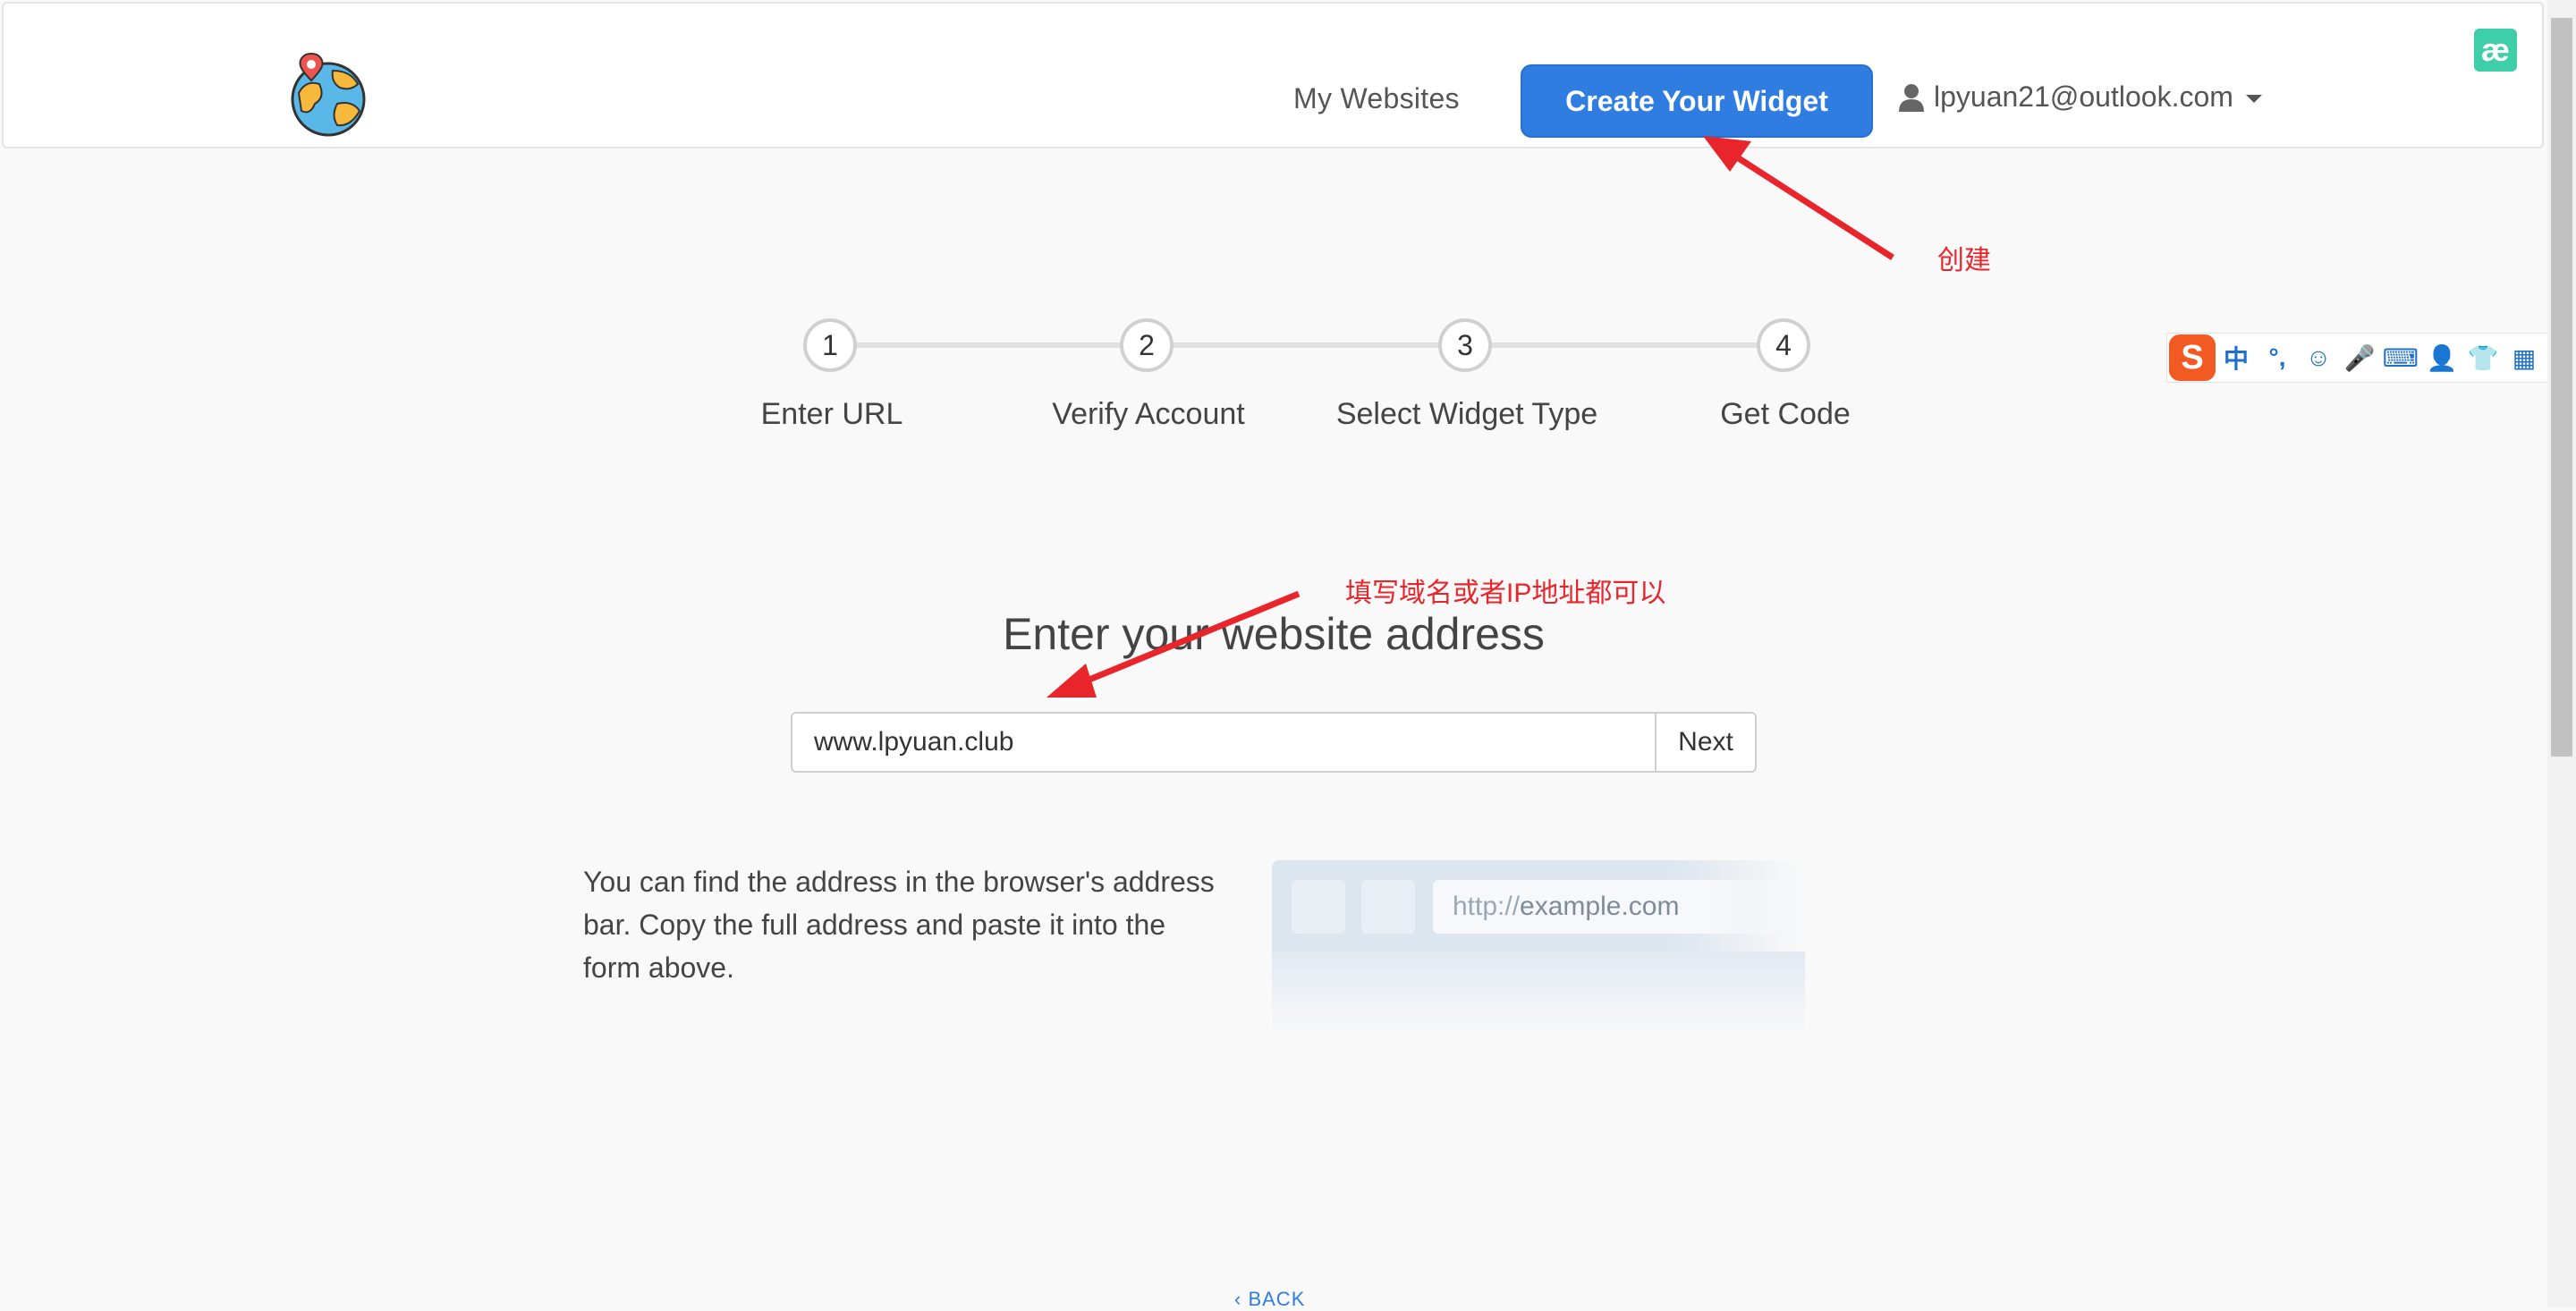 This screenshot has width=2576, height=1311. Describe the element at coordinates (1697, 101) in the screenshot. I see `create-widget-button: Create Your Widget` at that location.